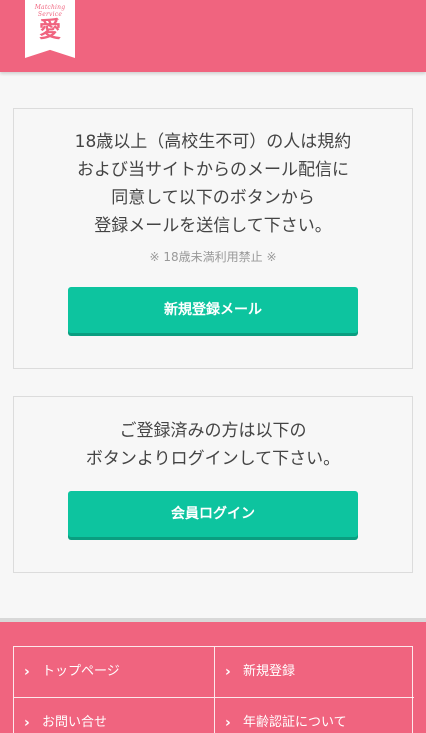 This screenshot has width=426, height=733. What do you see at coordinates (213, 36) in the screenshot?
I see `header: Matching Service 愛` at bounding box center [213, 36].